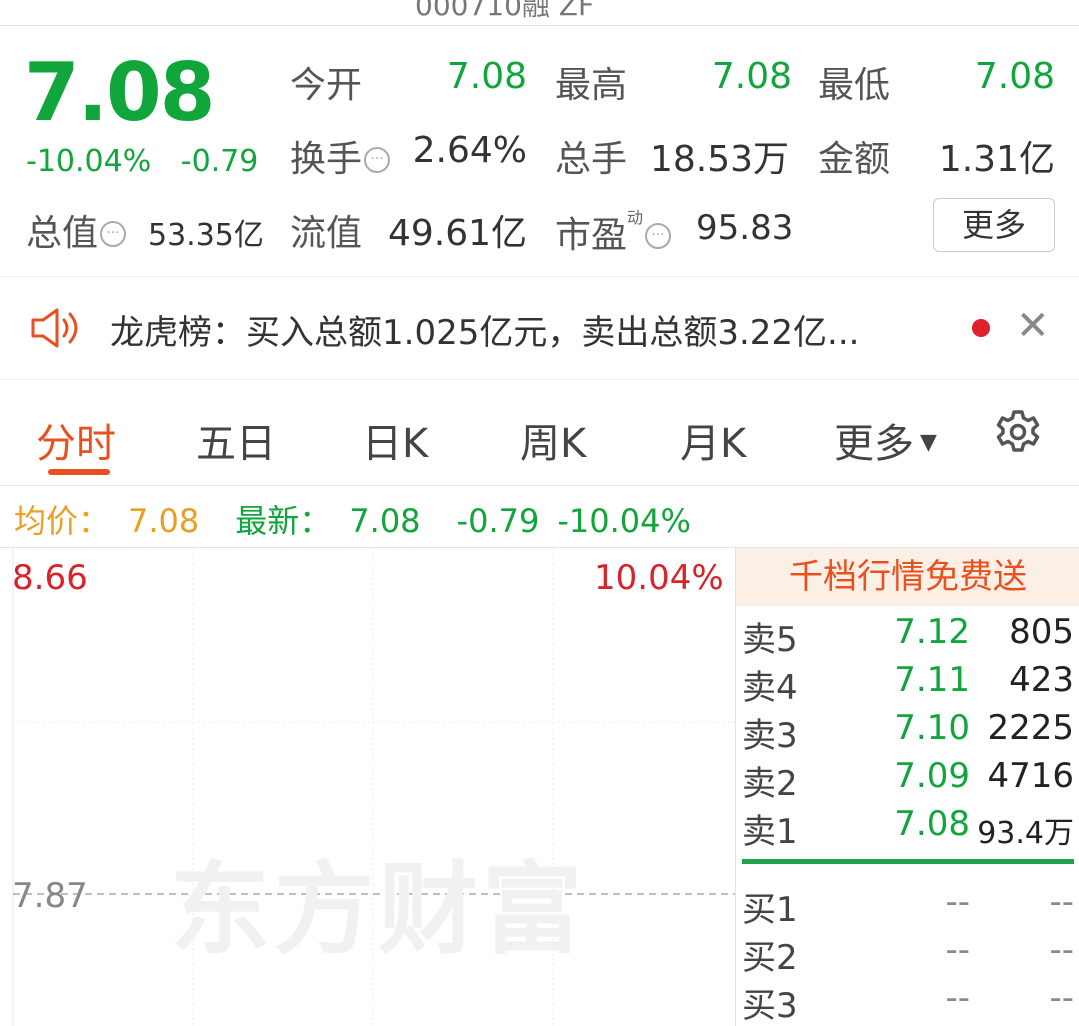 The width and height of the screenshot is (1079, 1026). What do you see at coordinates (994, 225) in the screenshot?
I see `more-stats-button: 更多` at bounding box center [994, 225].